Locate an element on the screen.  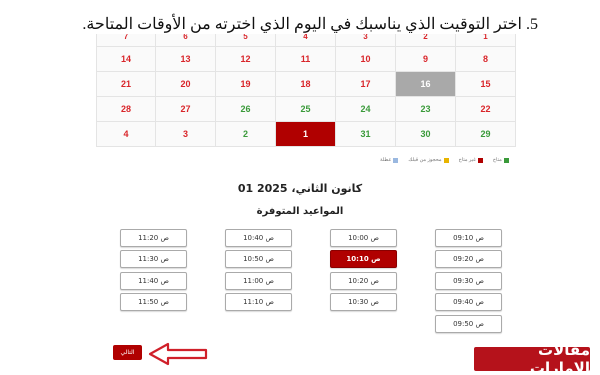
legend-available-label: متاح is located at coordinates (497, 160).